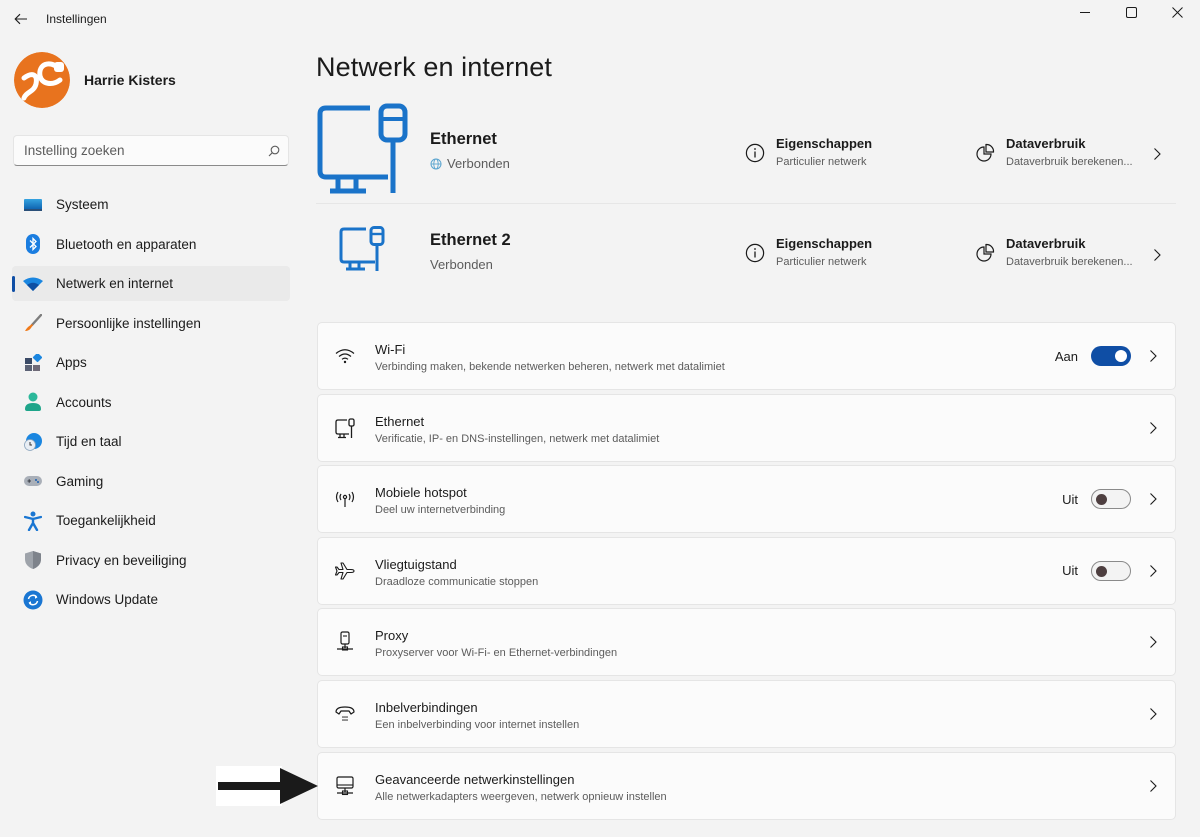 Image resolution: width=1200 pixels, height=837 pixels. Describe the element at coordinates (1046, 243) in the screenshot. I see `data-usage-title: Dataverbruik` at that location.